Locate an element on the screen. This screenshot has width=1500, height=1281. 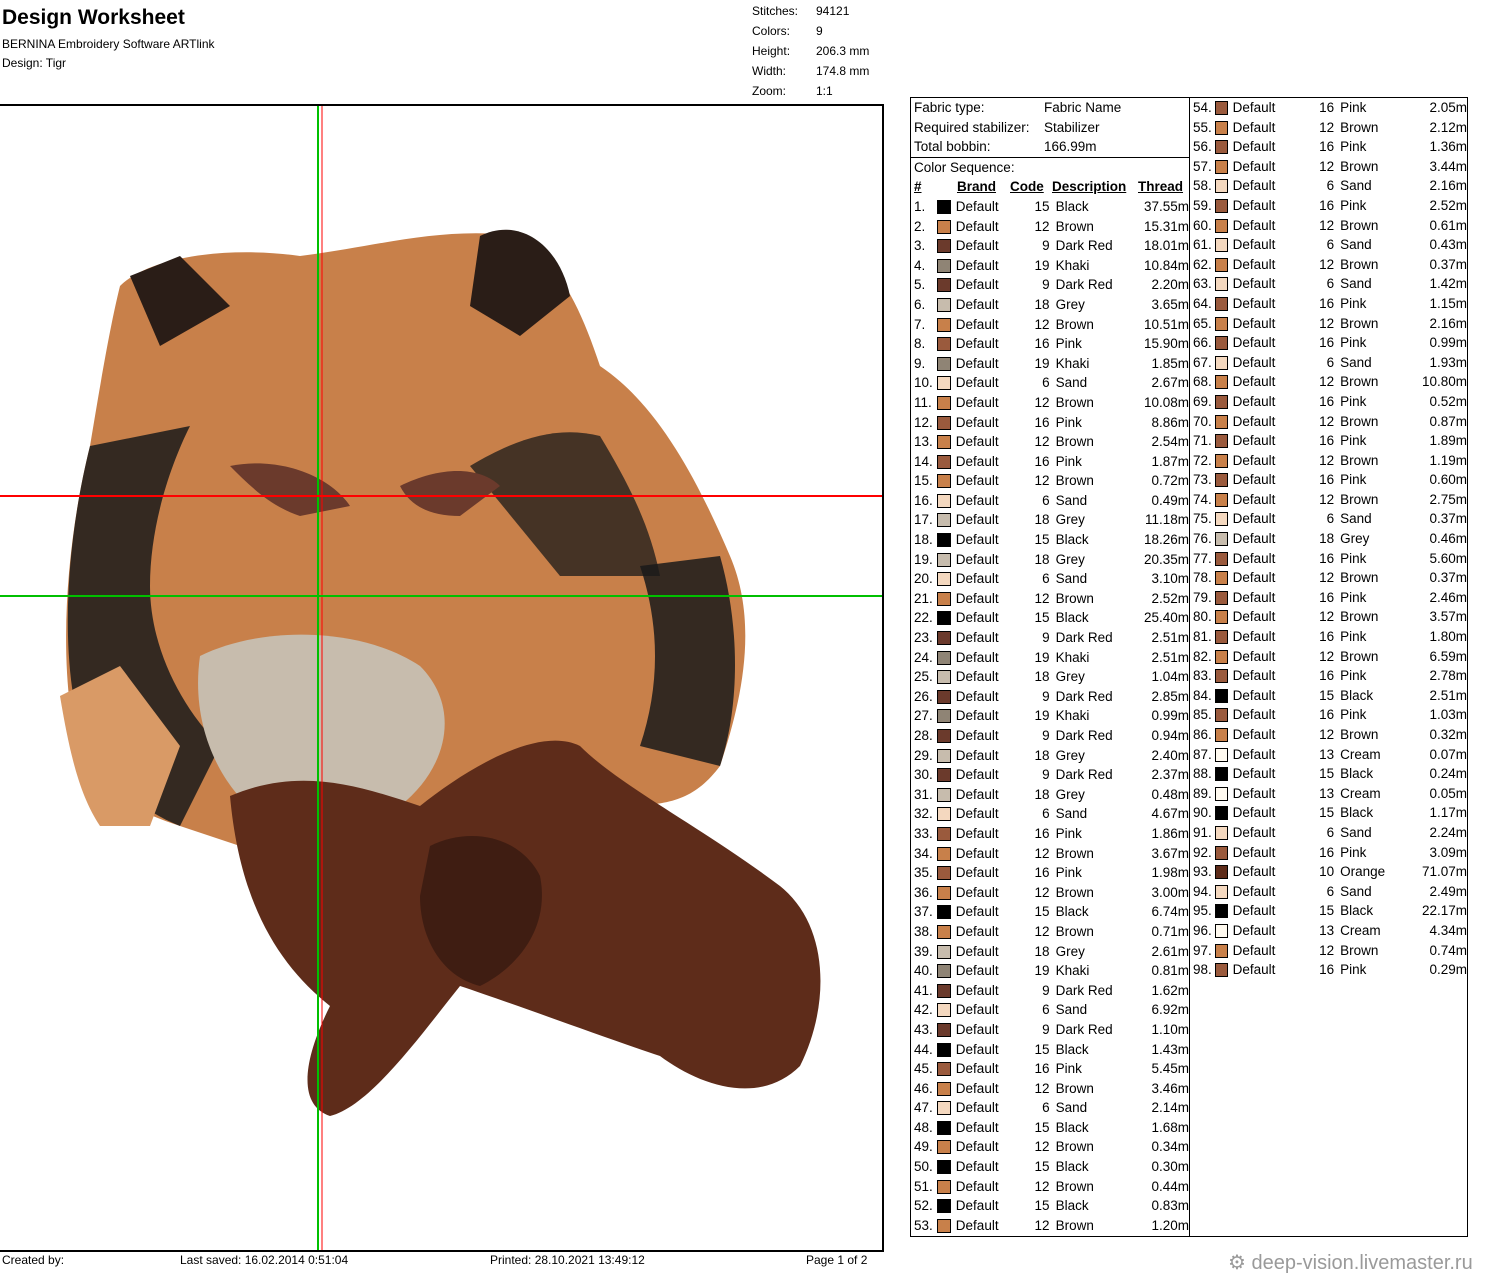
table-row: 95. Default 15 Black 22.17m is located at coordinates (1330, 911).